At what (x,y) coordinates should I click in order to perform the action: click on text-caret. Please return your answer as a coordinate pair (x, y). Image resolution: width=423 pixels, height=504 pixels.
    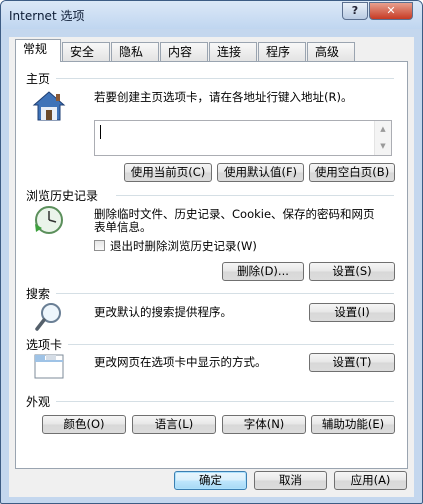
    Looking at the image, I should click on (100, 132).